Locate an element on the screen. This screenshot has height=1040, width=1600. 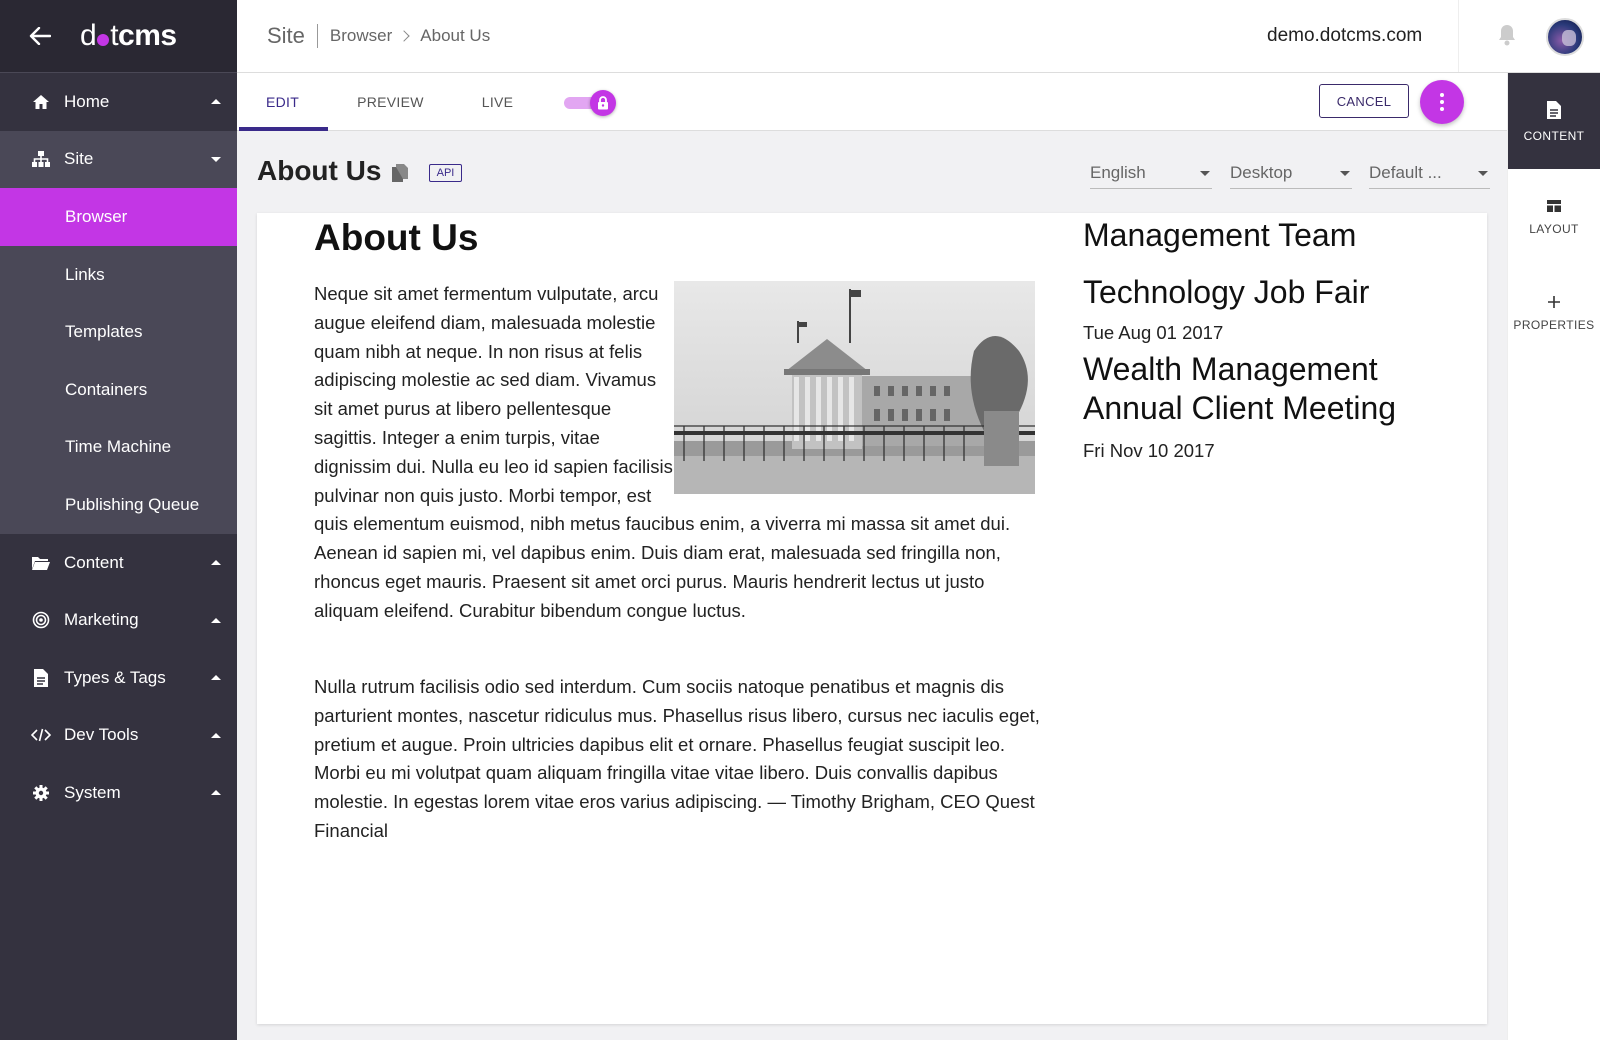
nav-content-label: Content is located at coordinates (94, 562).